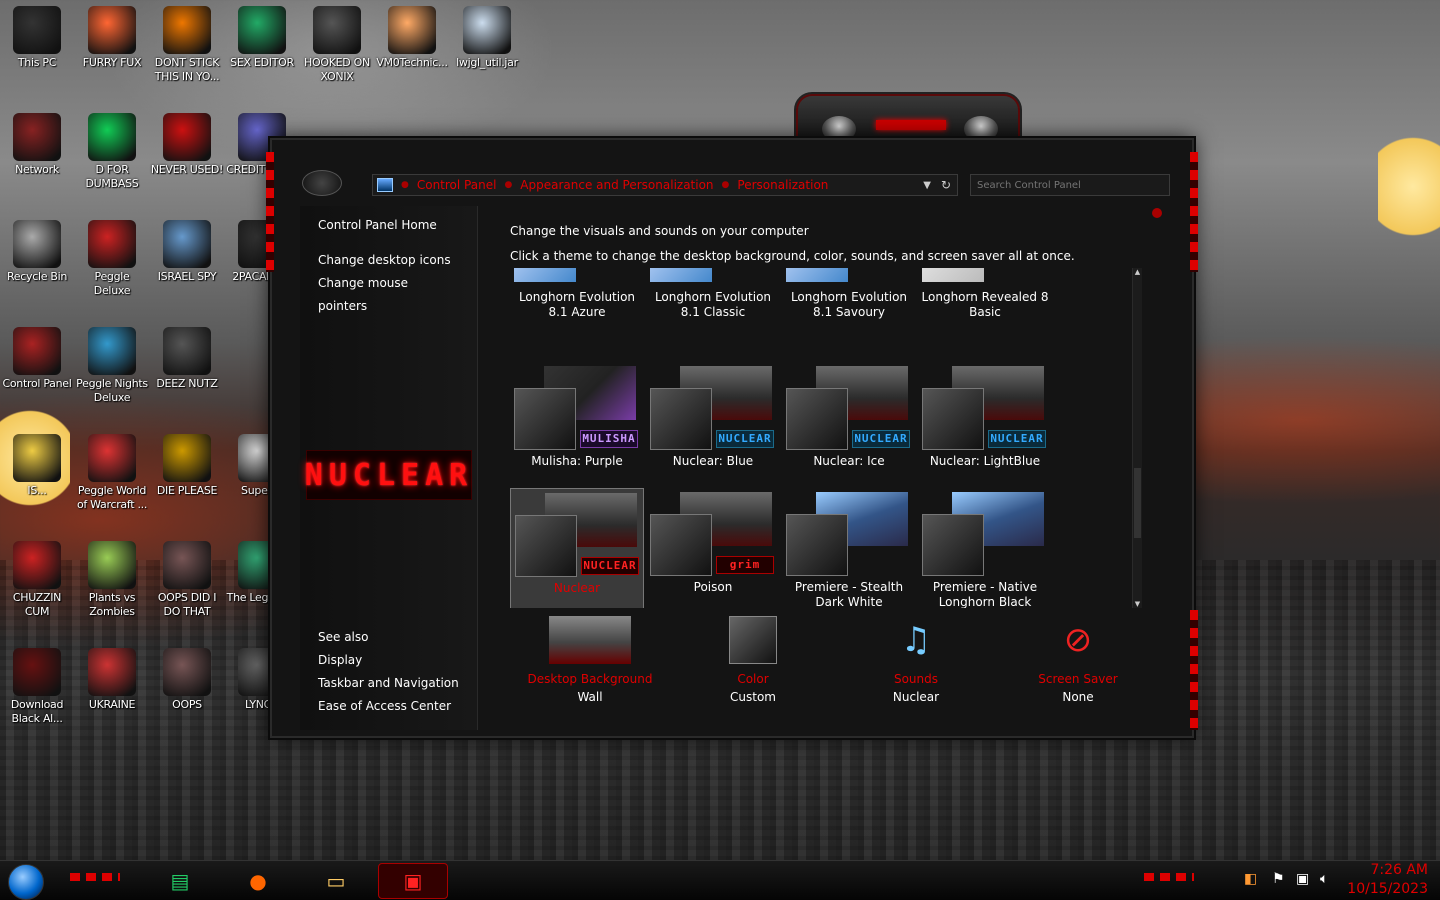  What do you see at coordinates (985, 548) in the screenshot?
I see `theme-item: Premiere - Native Longhorn Black` at bounding box center [985, 548].